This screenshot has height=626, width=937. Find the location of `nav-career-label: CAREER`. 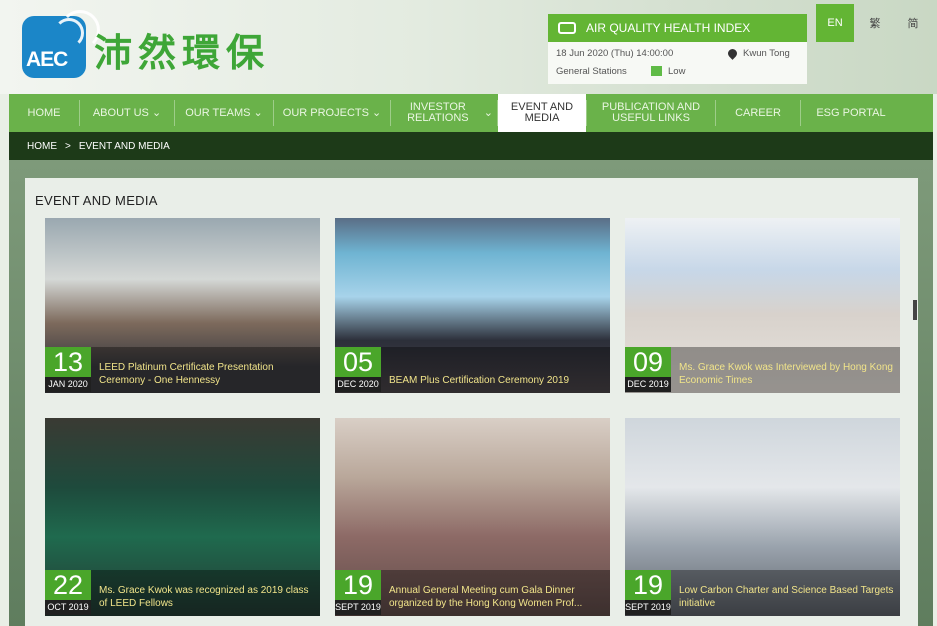

nav-career-label: CAREER is located at coordinates (758, 112).